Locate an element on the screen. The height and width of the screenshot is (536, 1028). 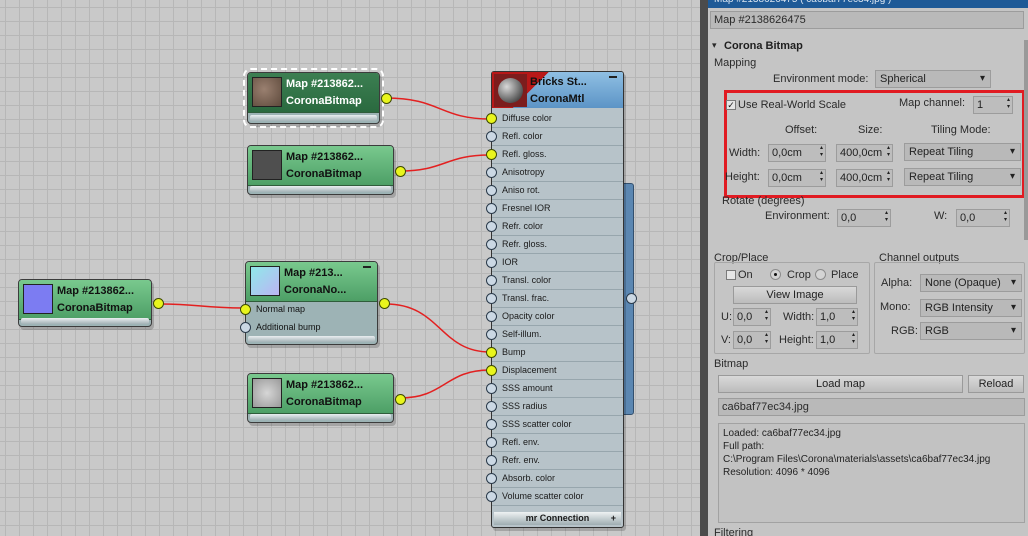
environment-mode-label: Environment mode: is located at coordinates (821, 79).